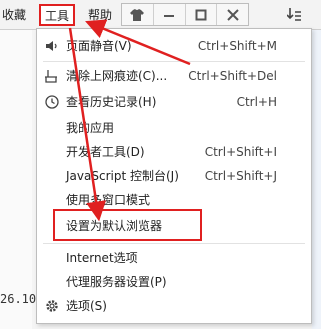 The image size is (321, 329). What do you see at coordinates (116, 282) in the screenshot?
I see `menu-item-label: 代理服务器设置(P)` at bounding box center [116, 282].